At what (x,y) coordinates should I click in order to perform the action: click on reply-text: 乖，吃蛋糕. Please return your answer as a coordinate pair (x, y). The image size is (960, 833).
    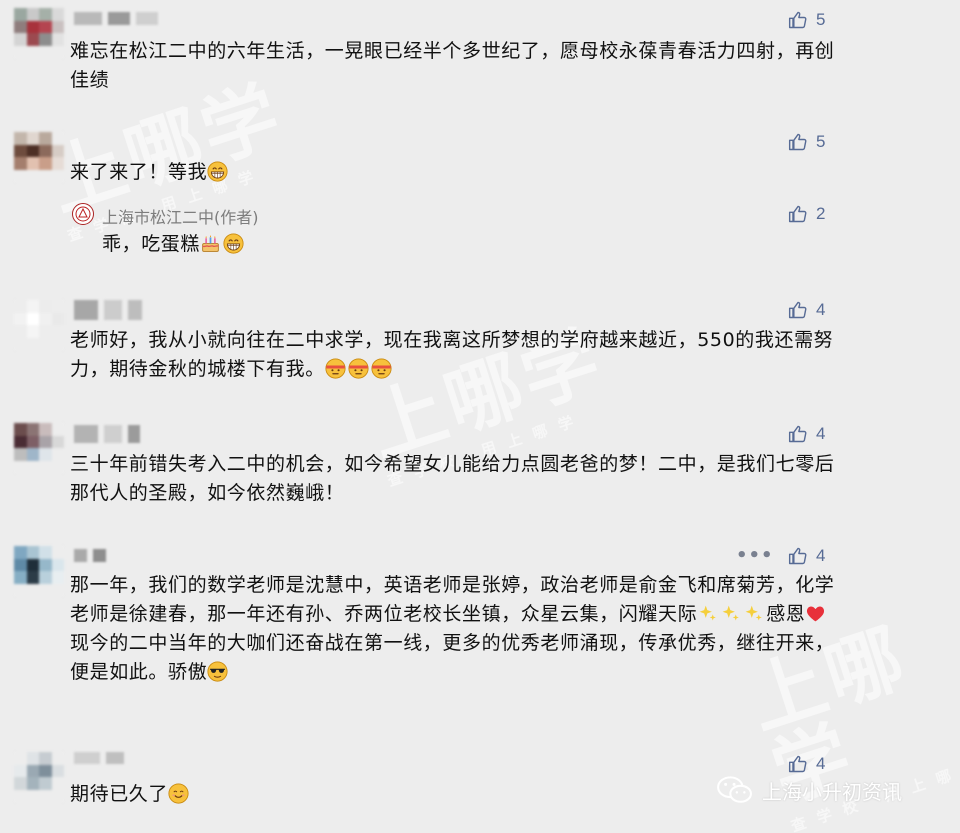
    Looking at the image, I should click on (402, 244).